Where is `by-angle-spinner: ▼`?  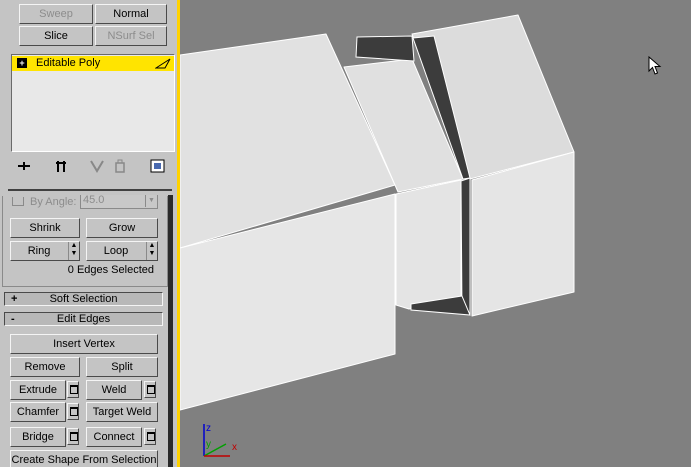 by-angle-spinner: ▼ is located at coordinates (151, 201).